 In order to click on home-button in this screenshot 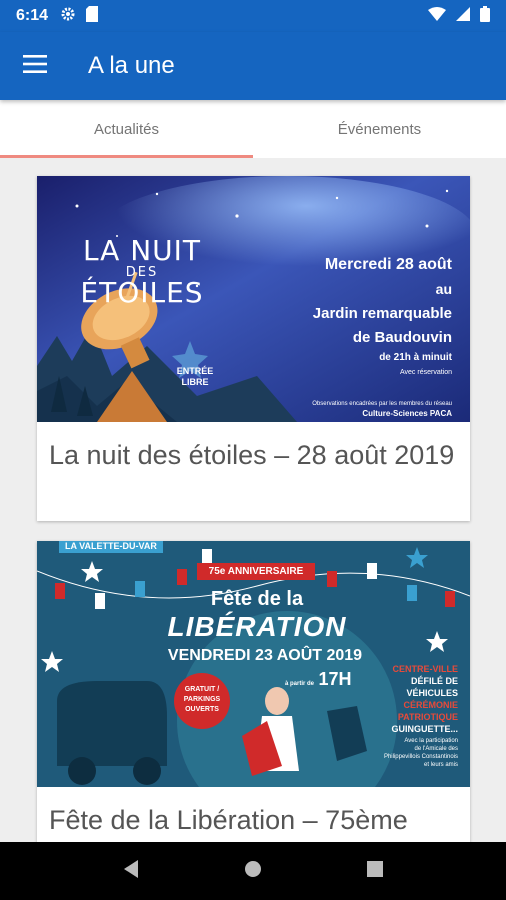, I will do `click(253, 871)`.